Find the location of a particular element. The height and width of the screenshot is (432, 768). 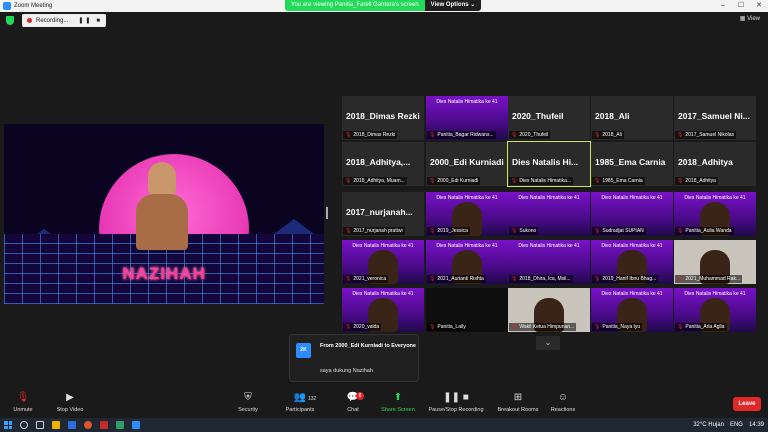

clock: 14:39 is located at coordinates (756, 425).